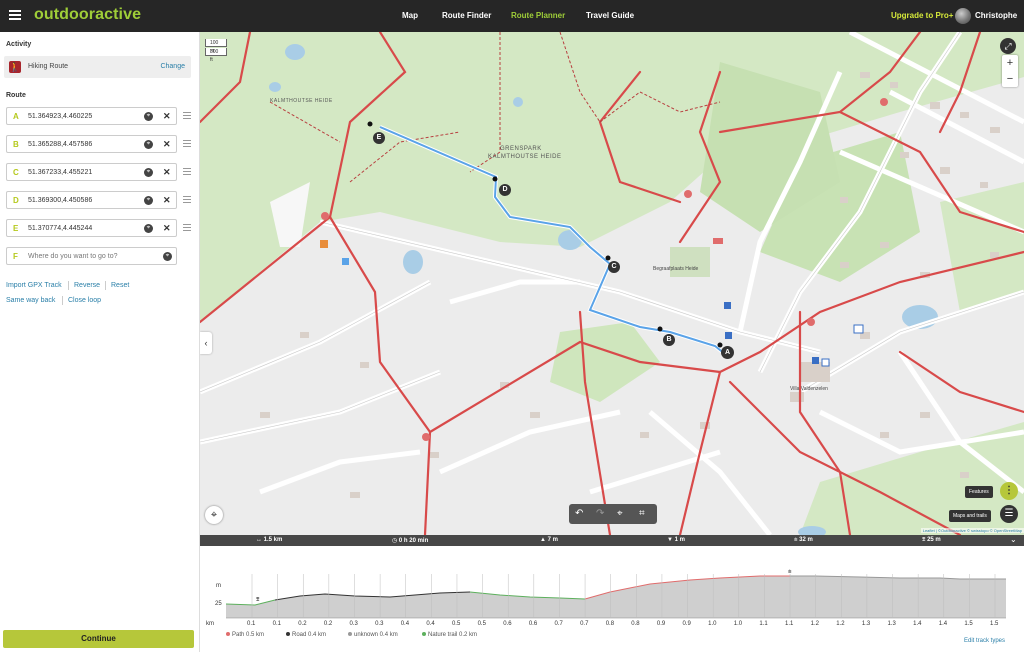 This screenshot has height=652, width=1024. What do you see at coordinates (379, 138) in the screenshot?
I see `marker-e: E` at bounding box center [379, 138].